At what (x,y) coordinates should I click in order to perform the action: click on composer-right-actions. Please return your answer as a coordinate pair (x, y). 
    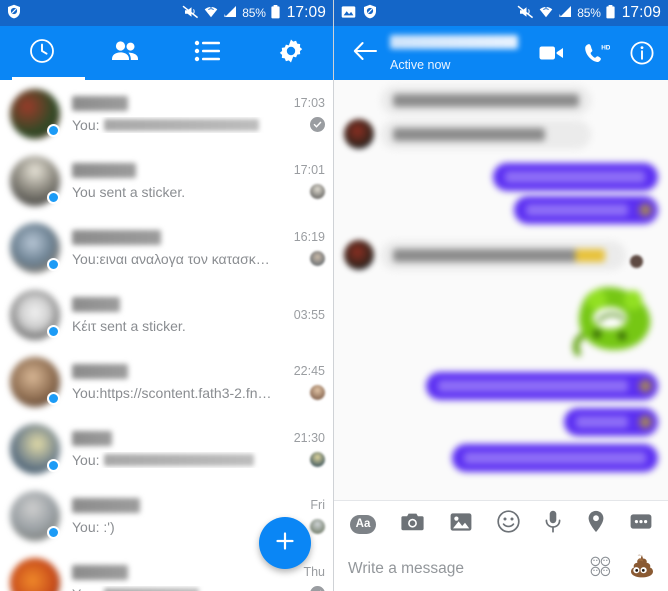
    Looking at the image, I should click on (622, 569).